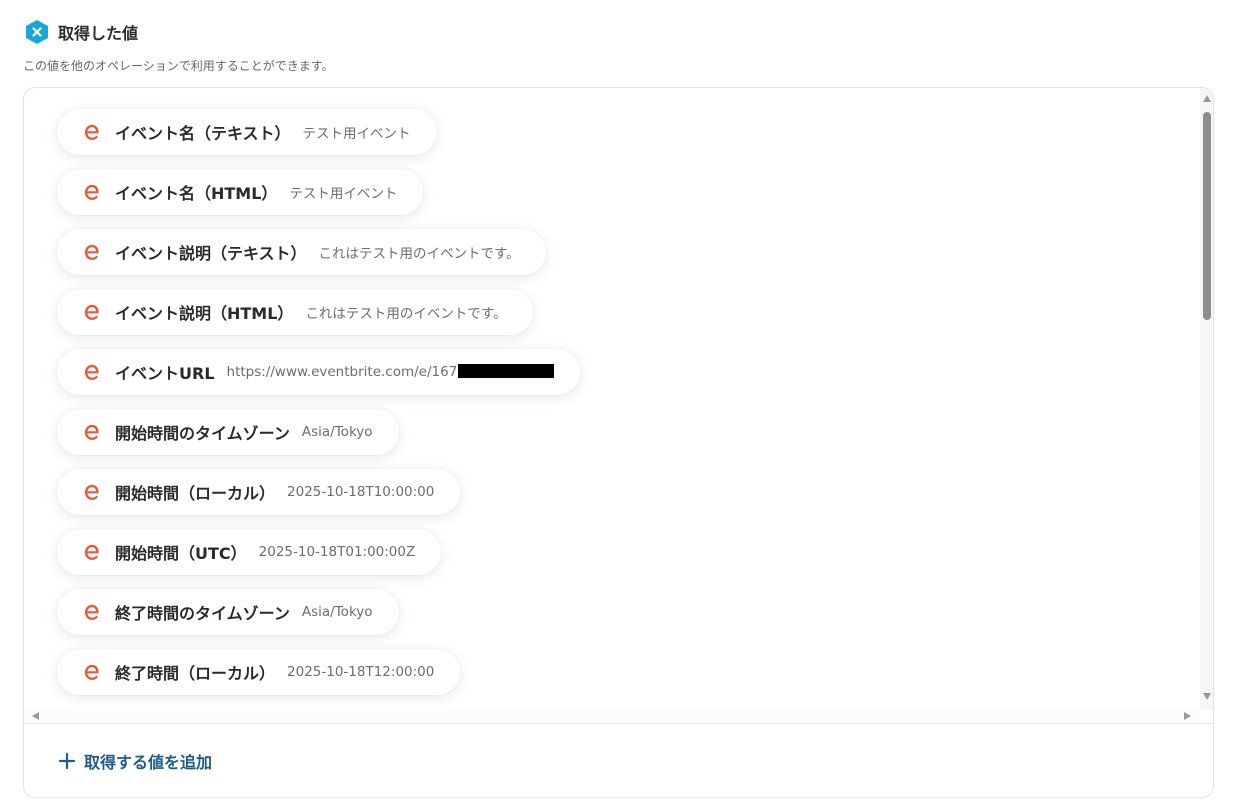  Describe the element at coordinates (506, 371) in the screenshot. I see `redaction-block` at that location.